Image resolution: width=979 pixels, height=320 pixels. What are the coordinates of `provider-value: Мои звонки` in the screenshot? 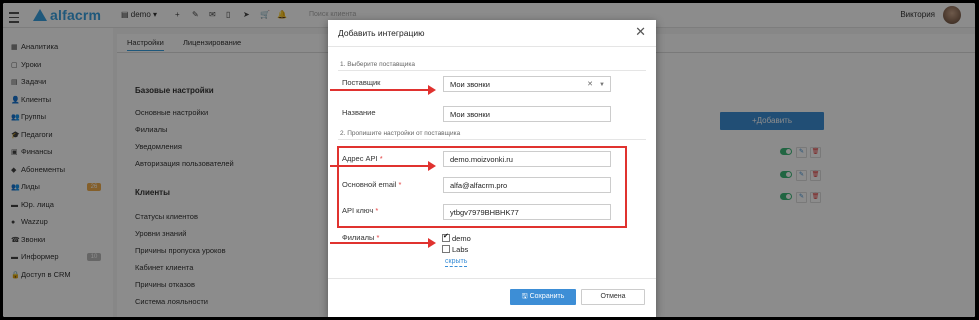 It's located at (470, 84).